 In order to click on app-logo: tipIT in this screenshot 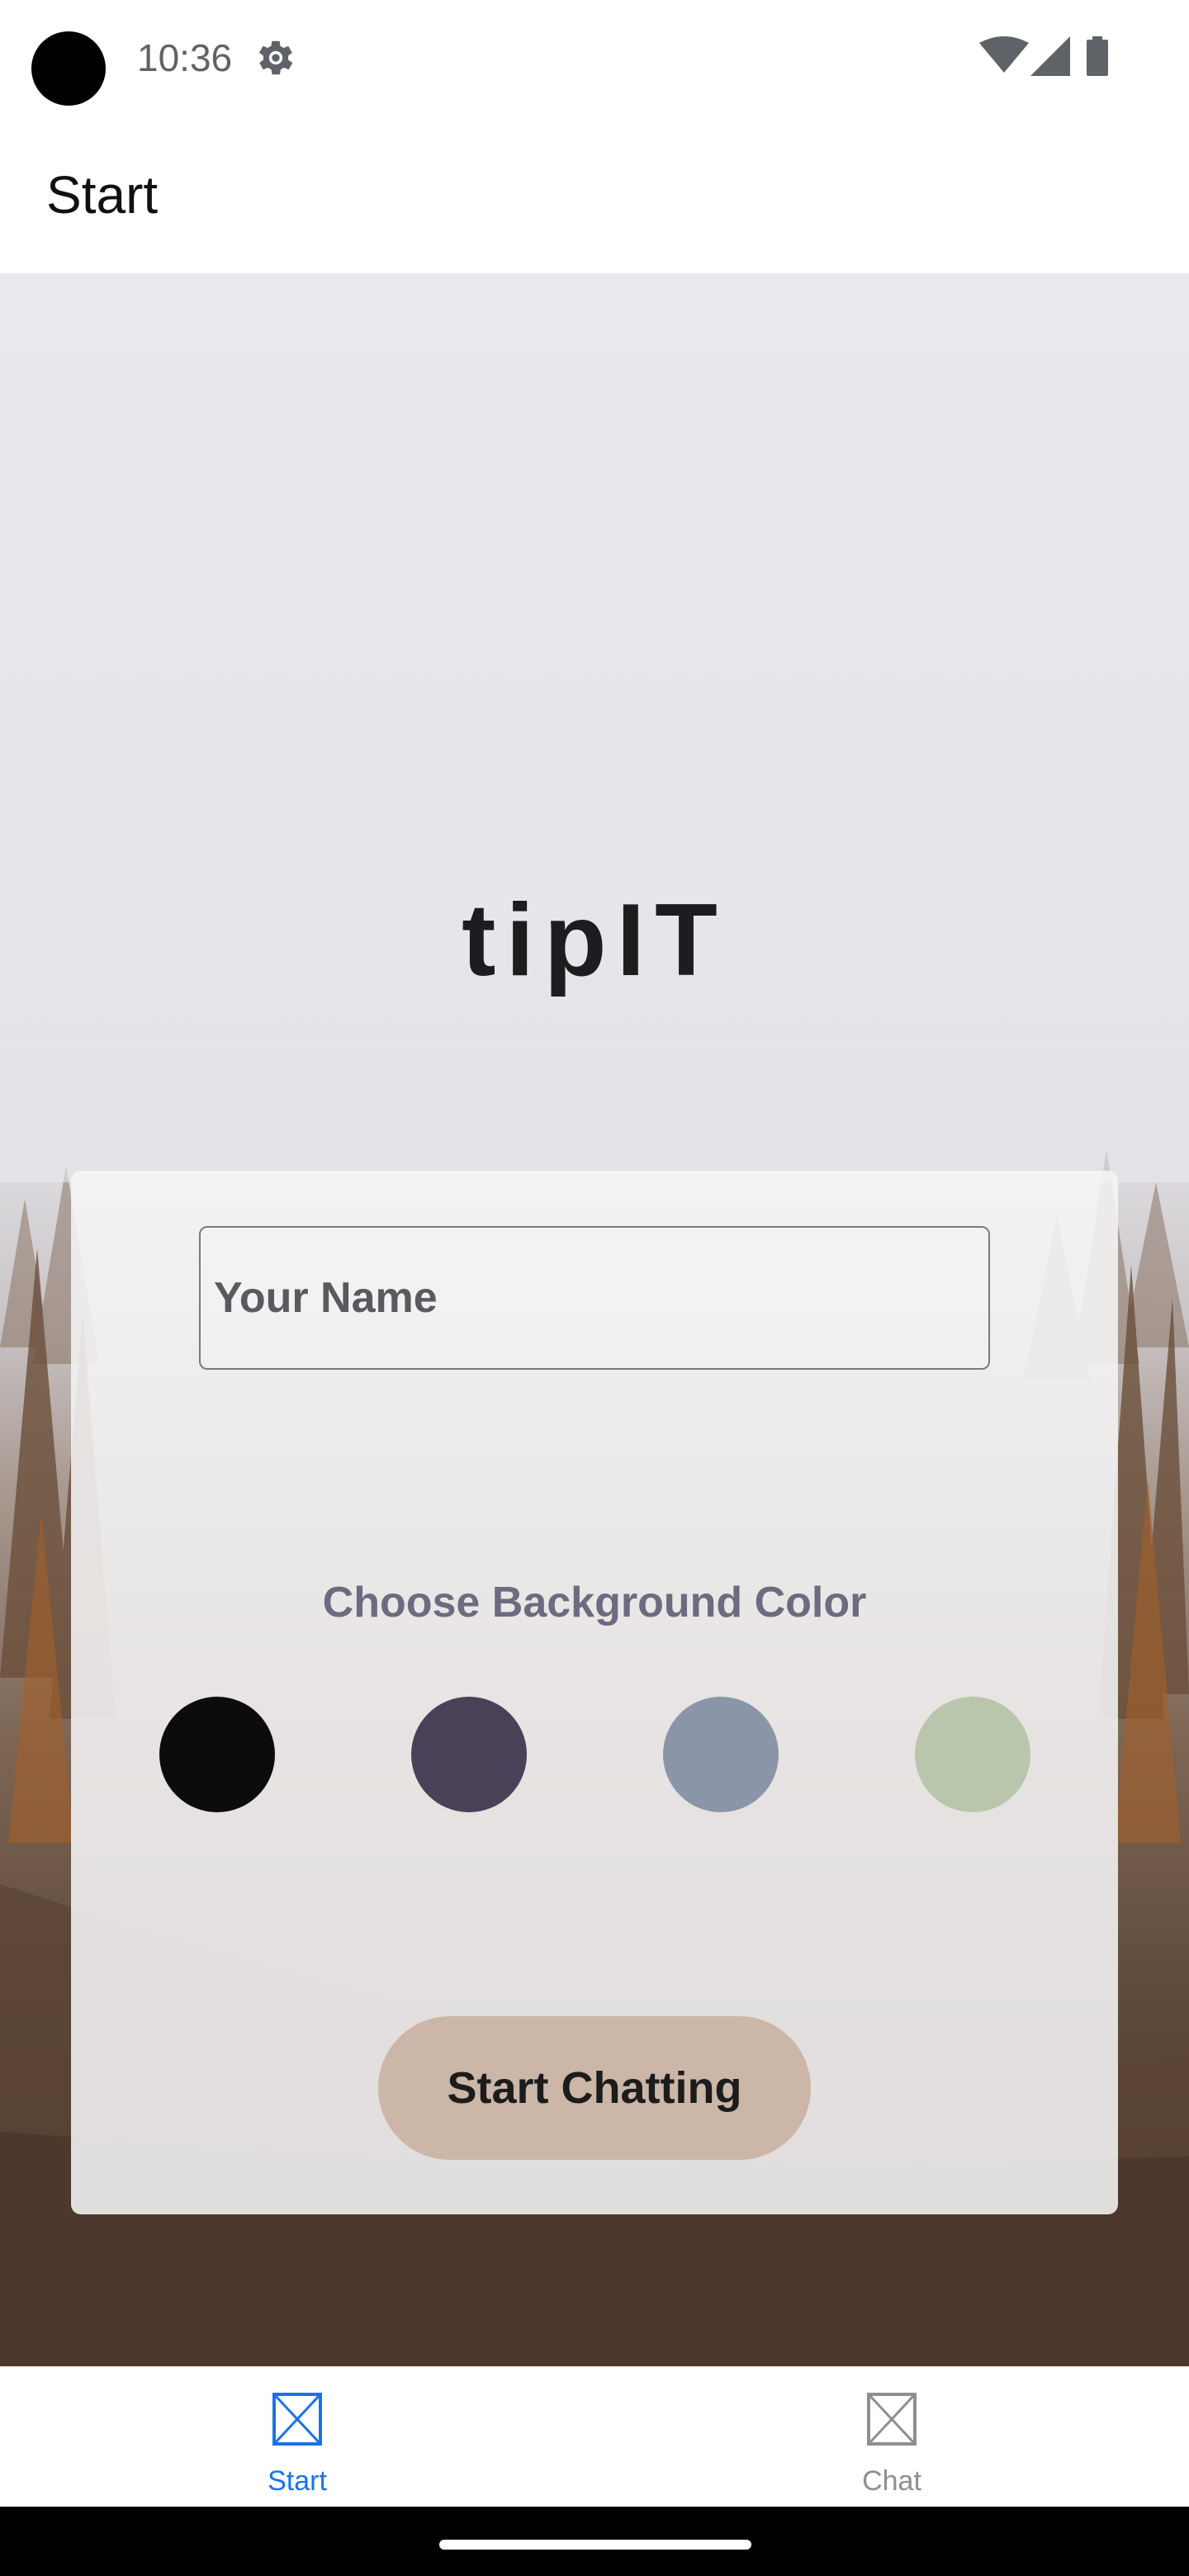, I will do `click(594, 940)`.